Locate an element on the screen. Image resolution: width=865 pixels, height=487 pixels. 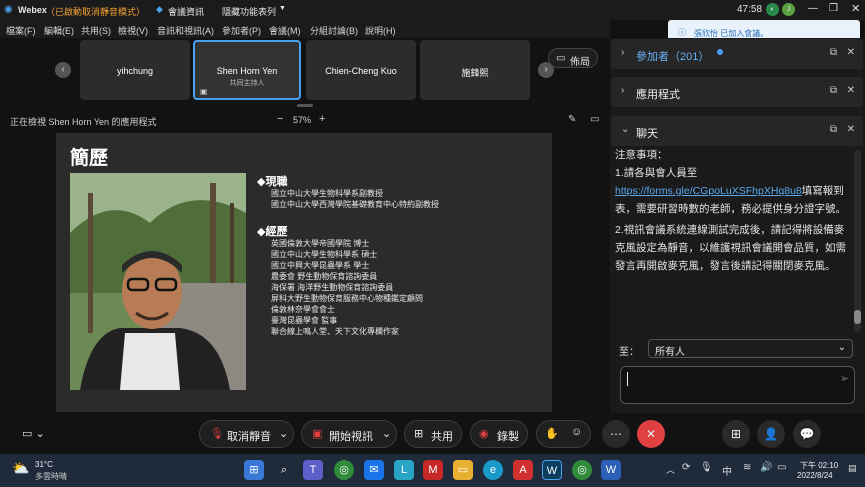
status-icon: ◐ is located at coordinates (772, 9).